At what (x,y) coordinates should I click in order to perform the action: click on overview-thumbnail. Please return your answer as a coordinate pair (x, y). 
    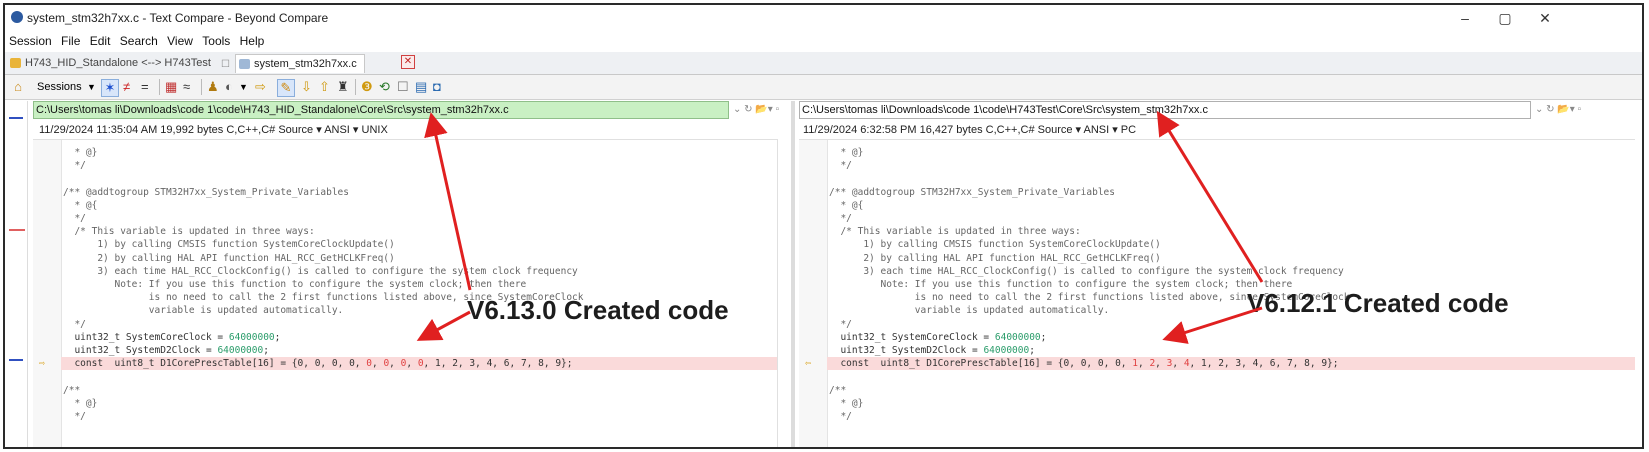
    Looking at the image, I should click on (16, 274).